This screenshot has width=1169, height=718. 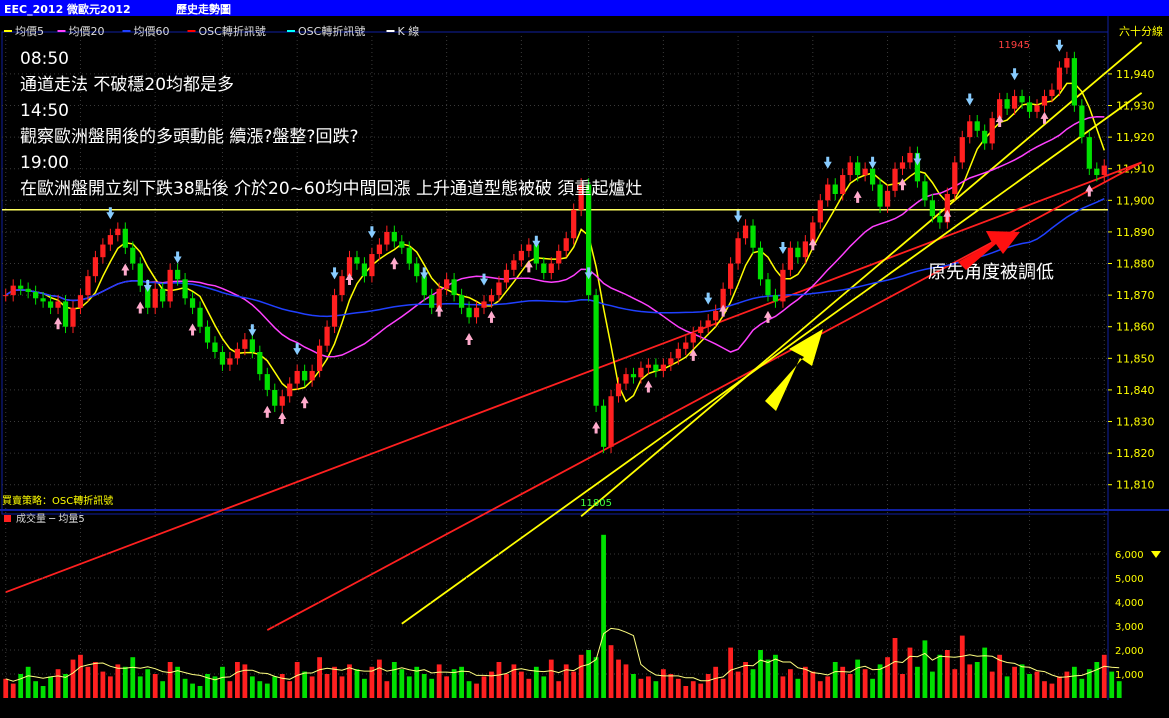 I want to click on high-label: 11945, so click(x=1014, y=45).